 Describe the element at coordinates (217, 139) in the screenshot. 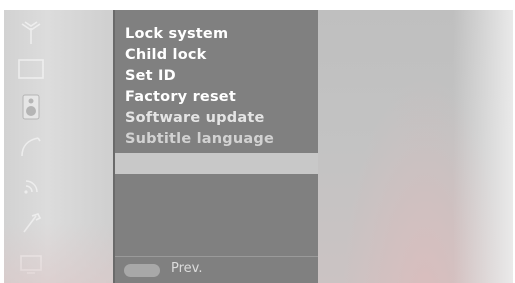

I see `menu-item-subtitle-language: Subtitle language` at that location.